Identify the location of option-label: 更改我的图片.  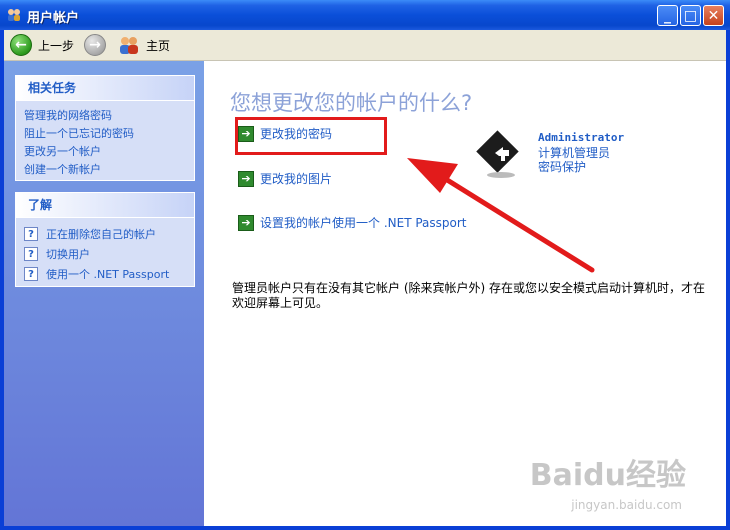
(296, 179).